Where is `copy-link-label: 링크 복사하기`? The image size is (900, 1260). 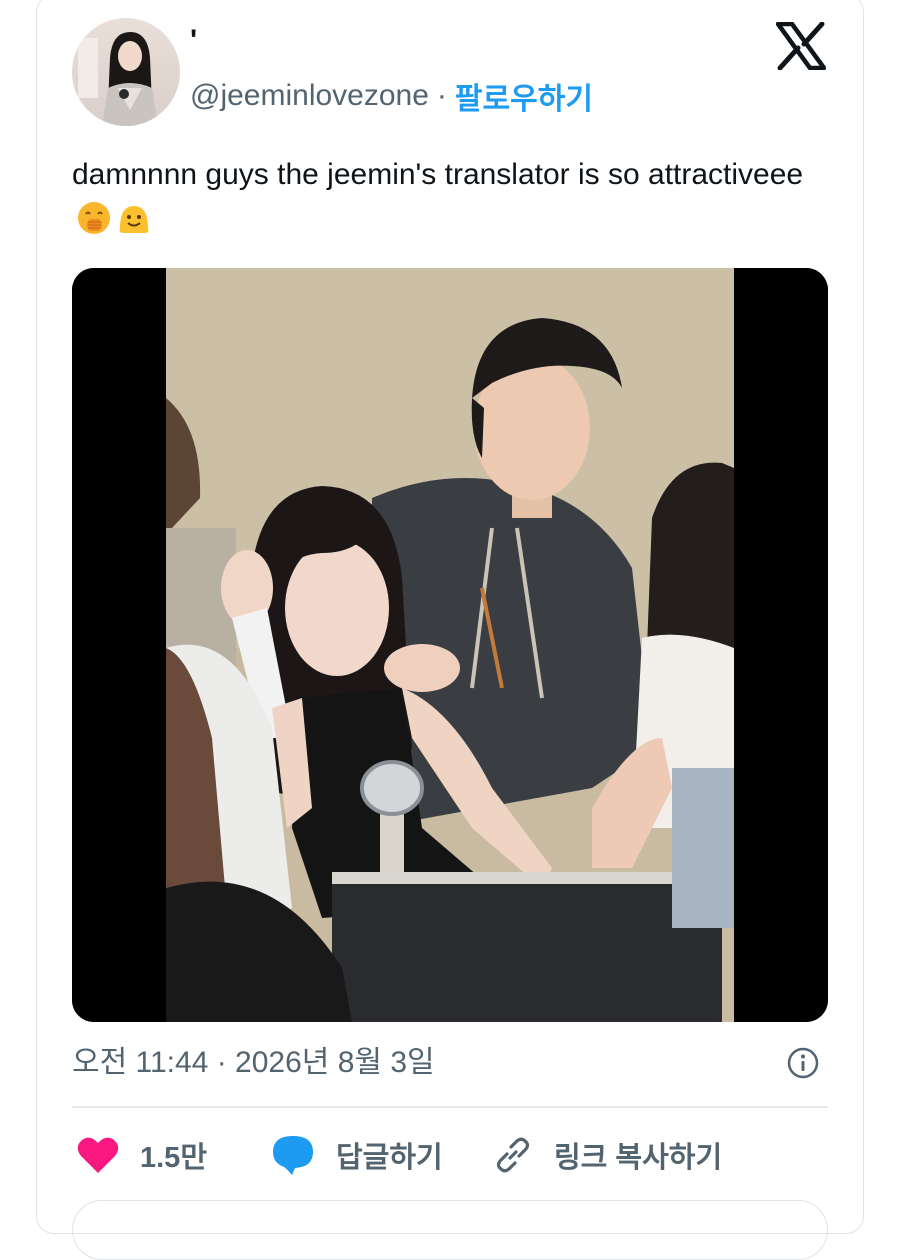
copy-link-label: 링크 복사하기 is located at coordinates (638, 1158).